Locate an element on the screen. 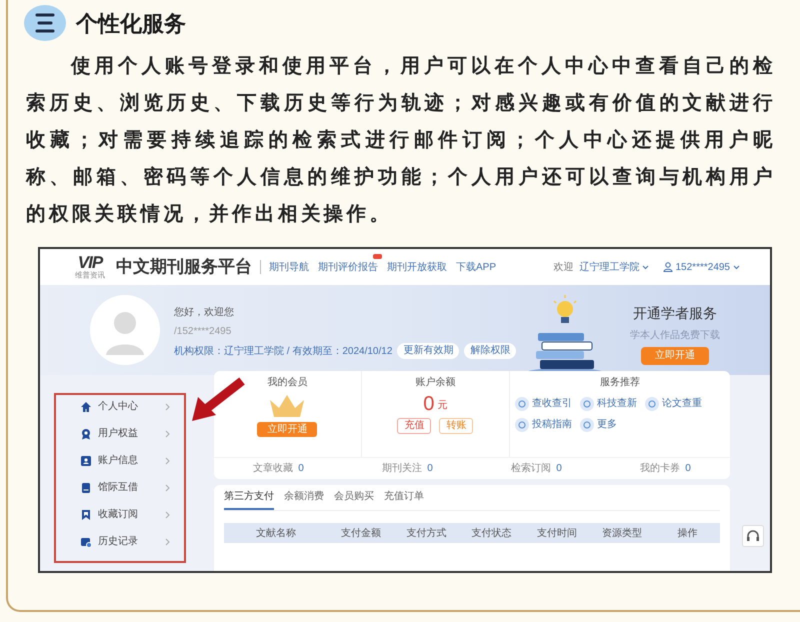  nav-link: 期刊评价报告 is located at coordinates (348, 267).